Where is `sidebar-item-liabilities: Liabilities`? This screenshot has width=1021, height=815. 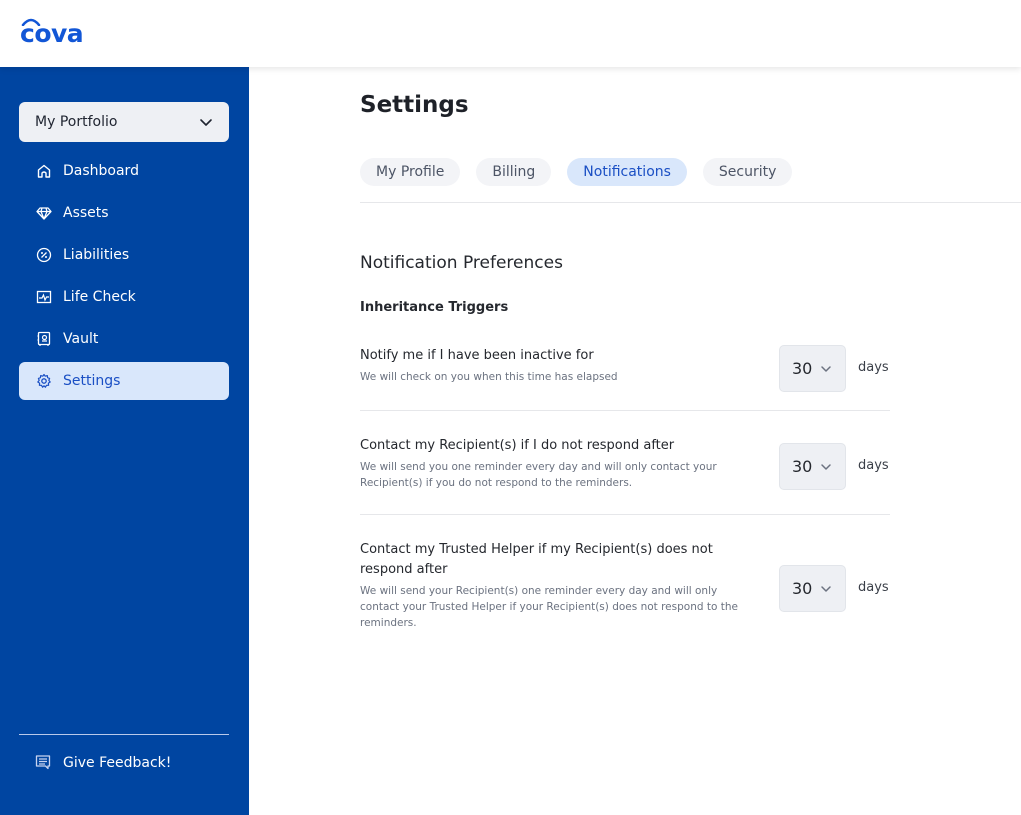 sidebar-item-liabilities: Liabilities is located at coordinates (124, 255).